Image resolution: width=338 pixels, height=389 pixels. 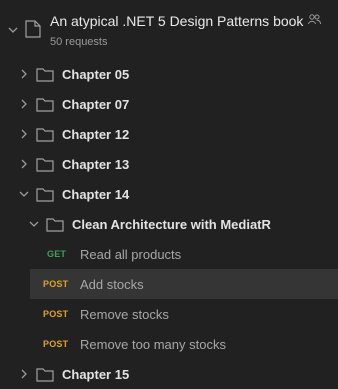 I want to click on folder-row: Chapter 05, so click(x=169, y=74).